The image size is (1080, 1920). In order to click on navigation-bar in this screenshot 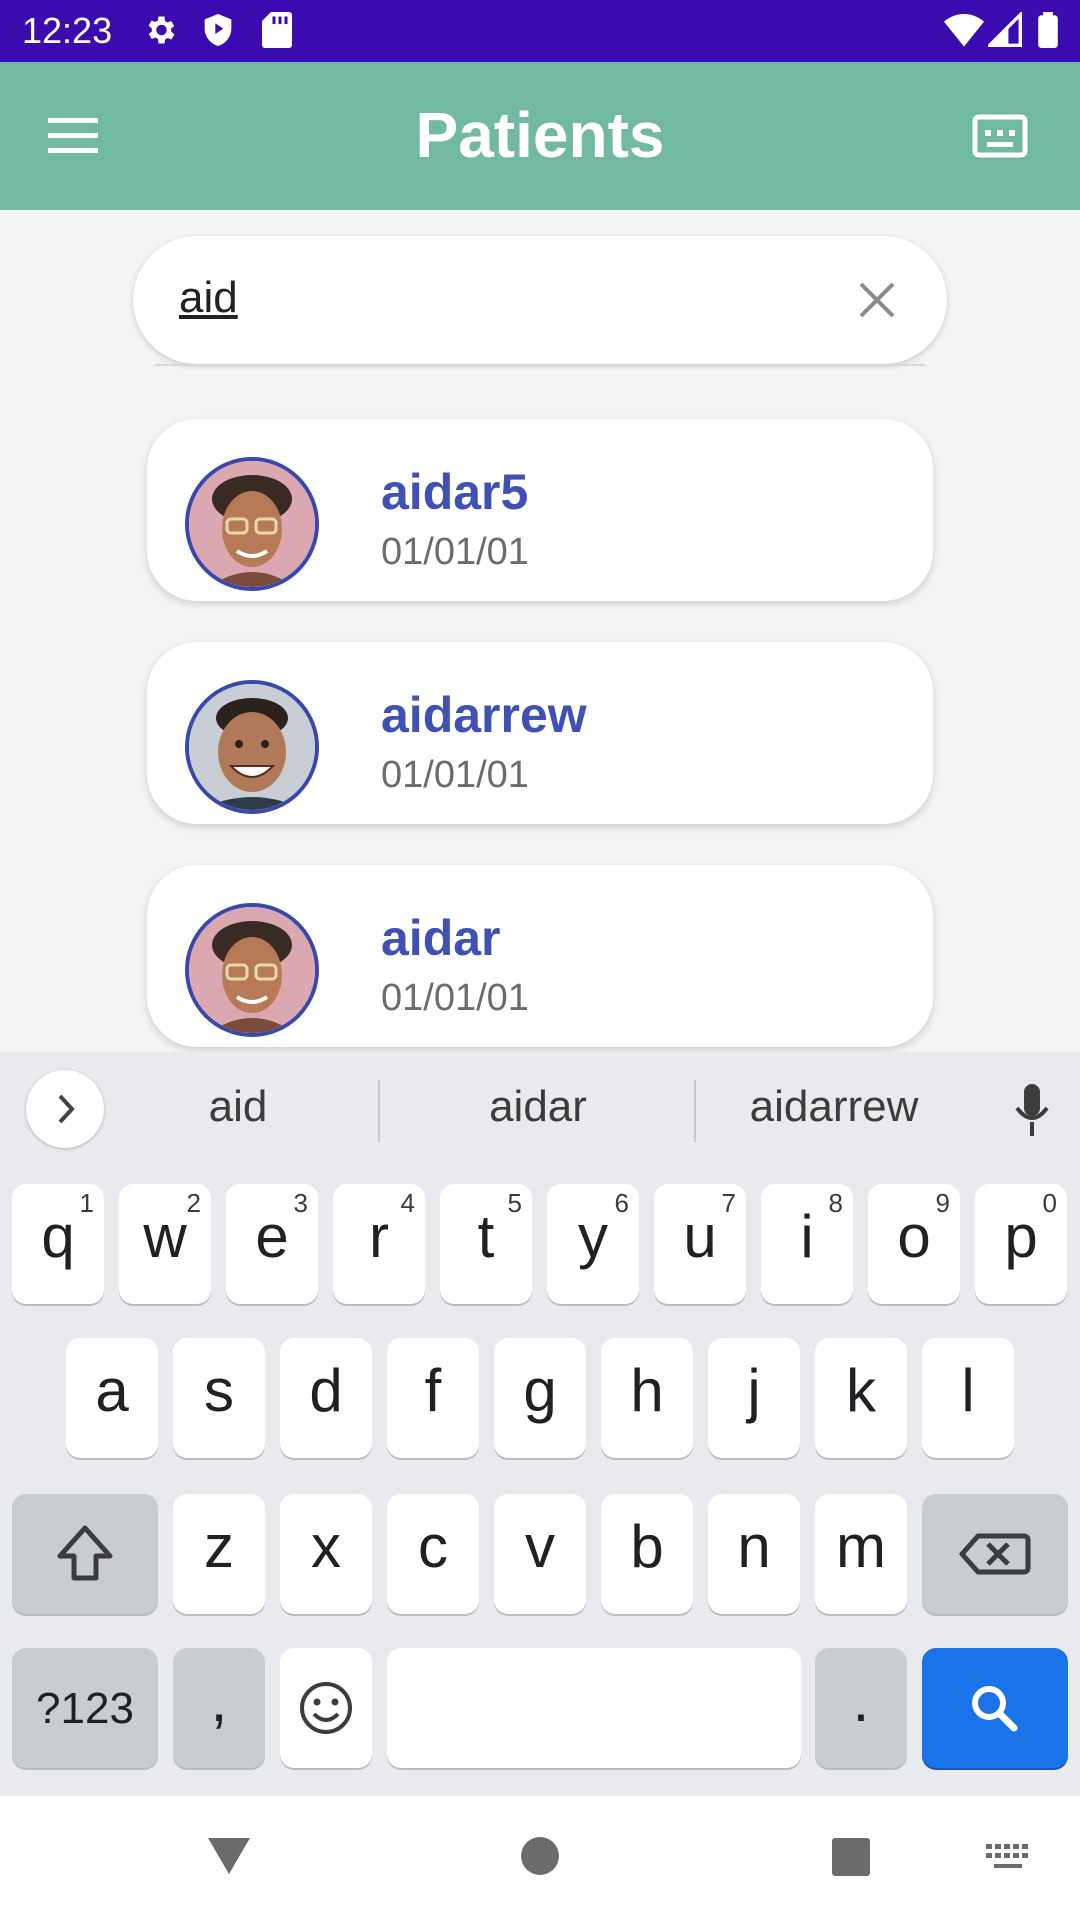, I will do `click(540, 1858)`.